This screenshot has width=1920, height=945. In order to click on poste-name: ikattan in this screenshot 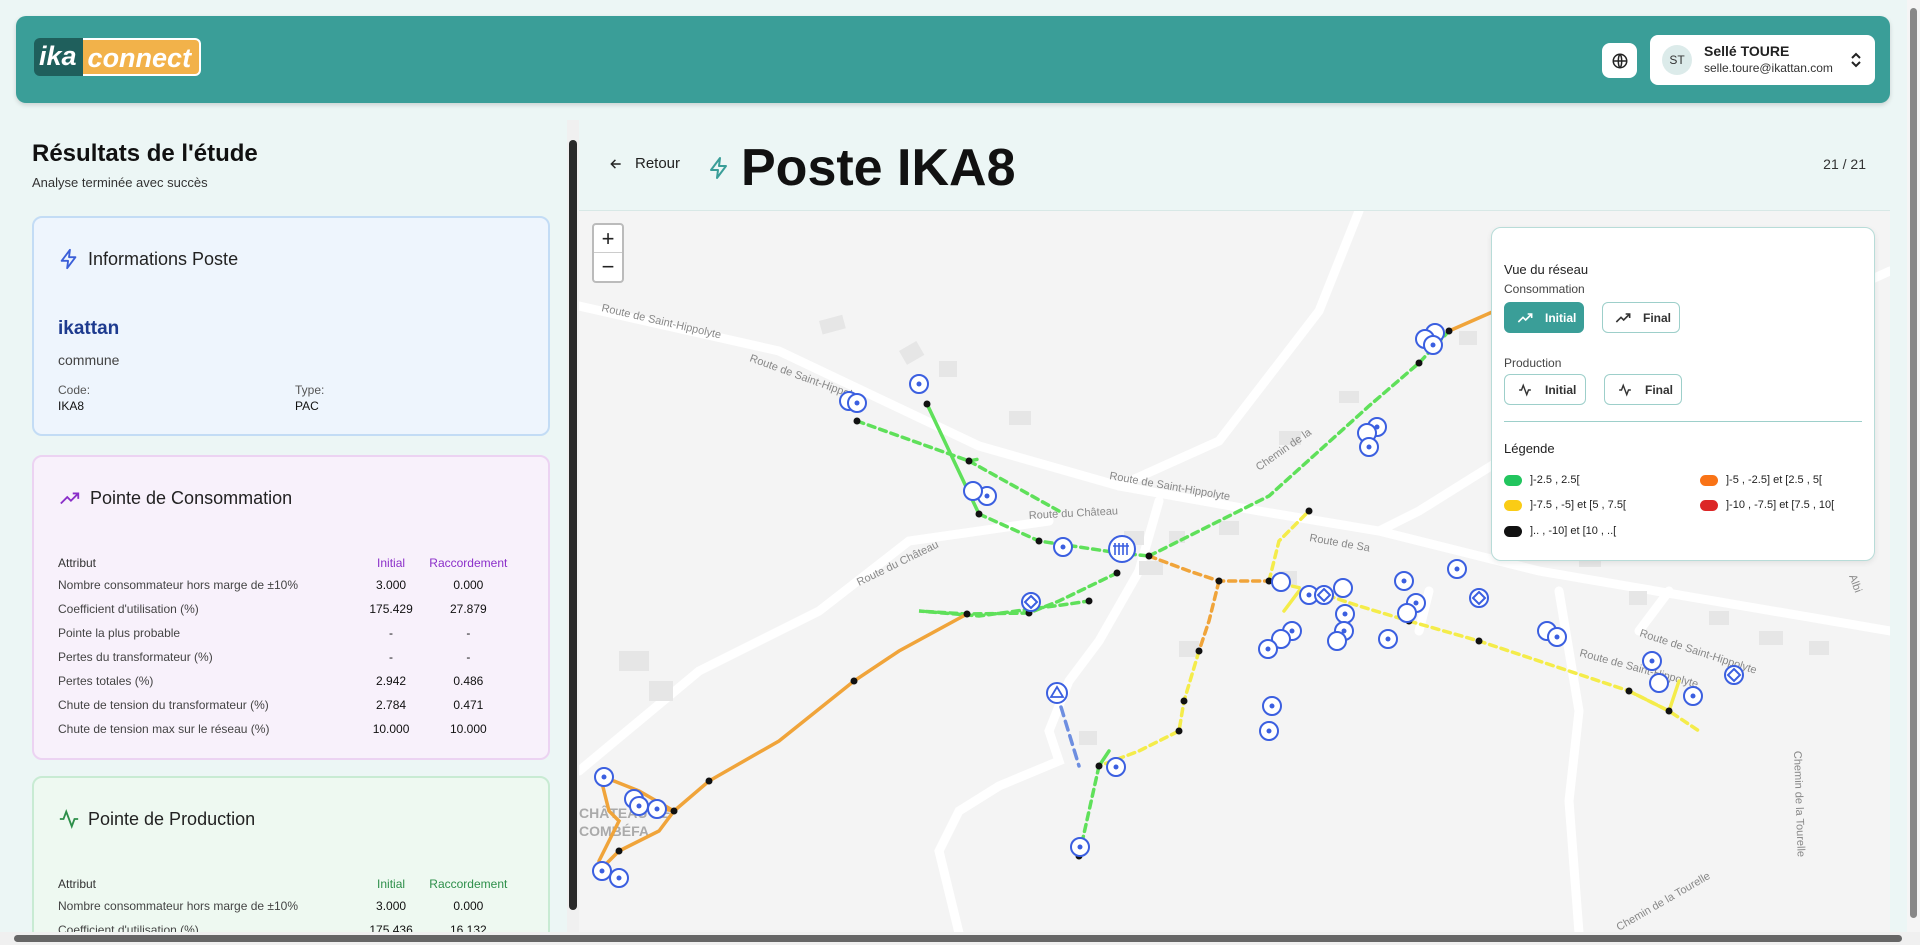, I will do `click(89, 328)`.